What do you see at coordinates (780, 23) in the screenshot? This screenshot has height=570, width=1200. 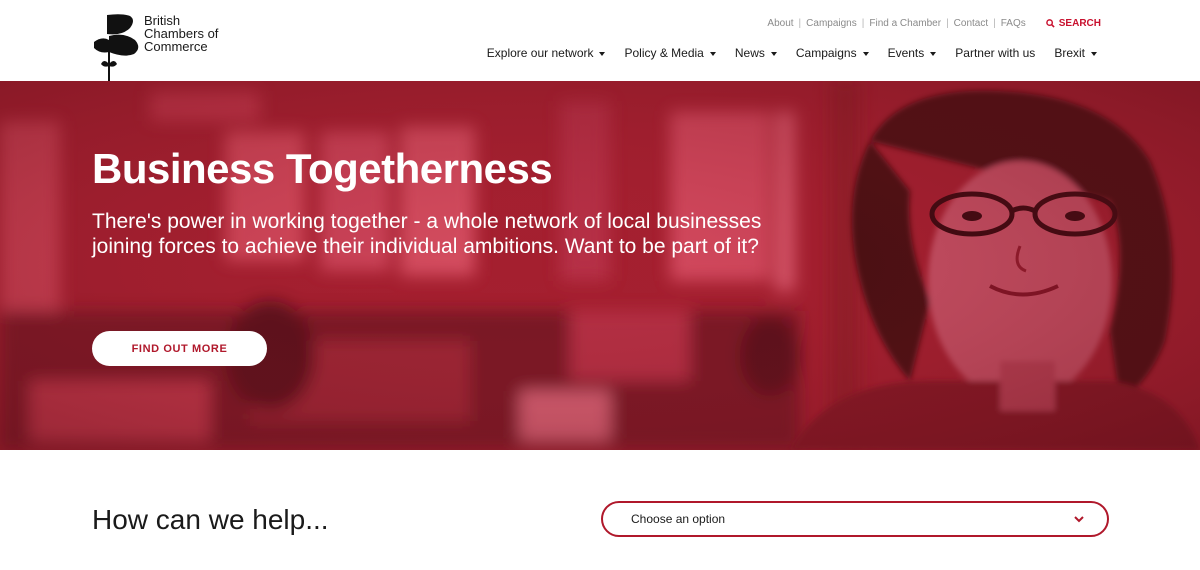 I see `utility-link-about: About` at bounding box center [780, 23].